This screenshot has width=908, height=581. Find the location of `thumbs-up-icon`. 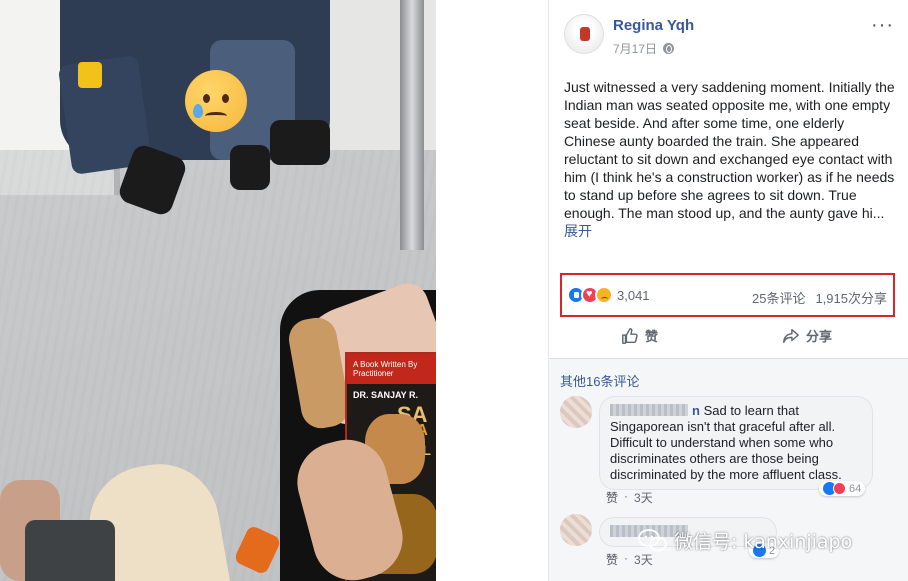

thumbs-up-icon is located at coordinates (630, 335).